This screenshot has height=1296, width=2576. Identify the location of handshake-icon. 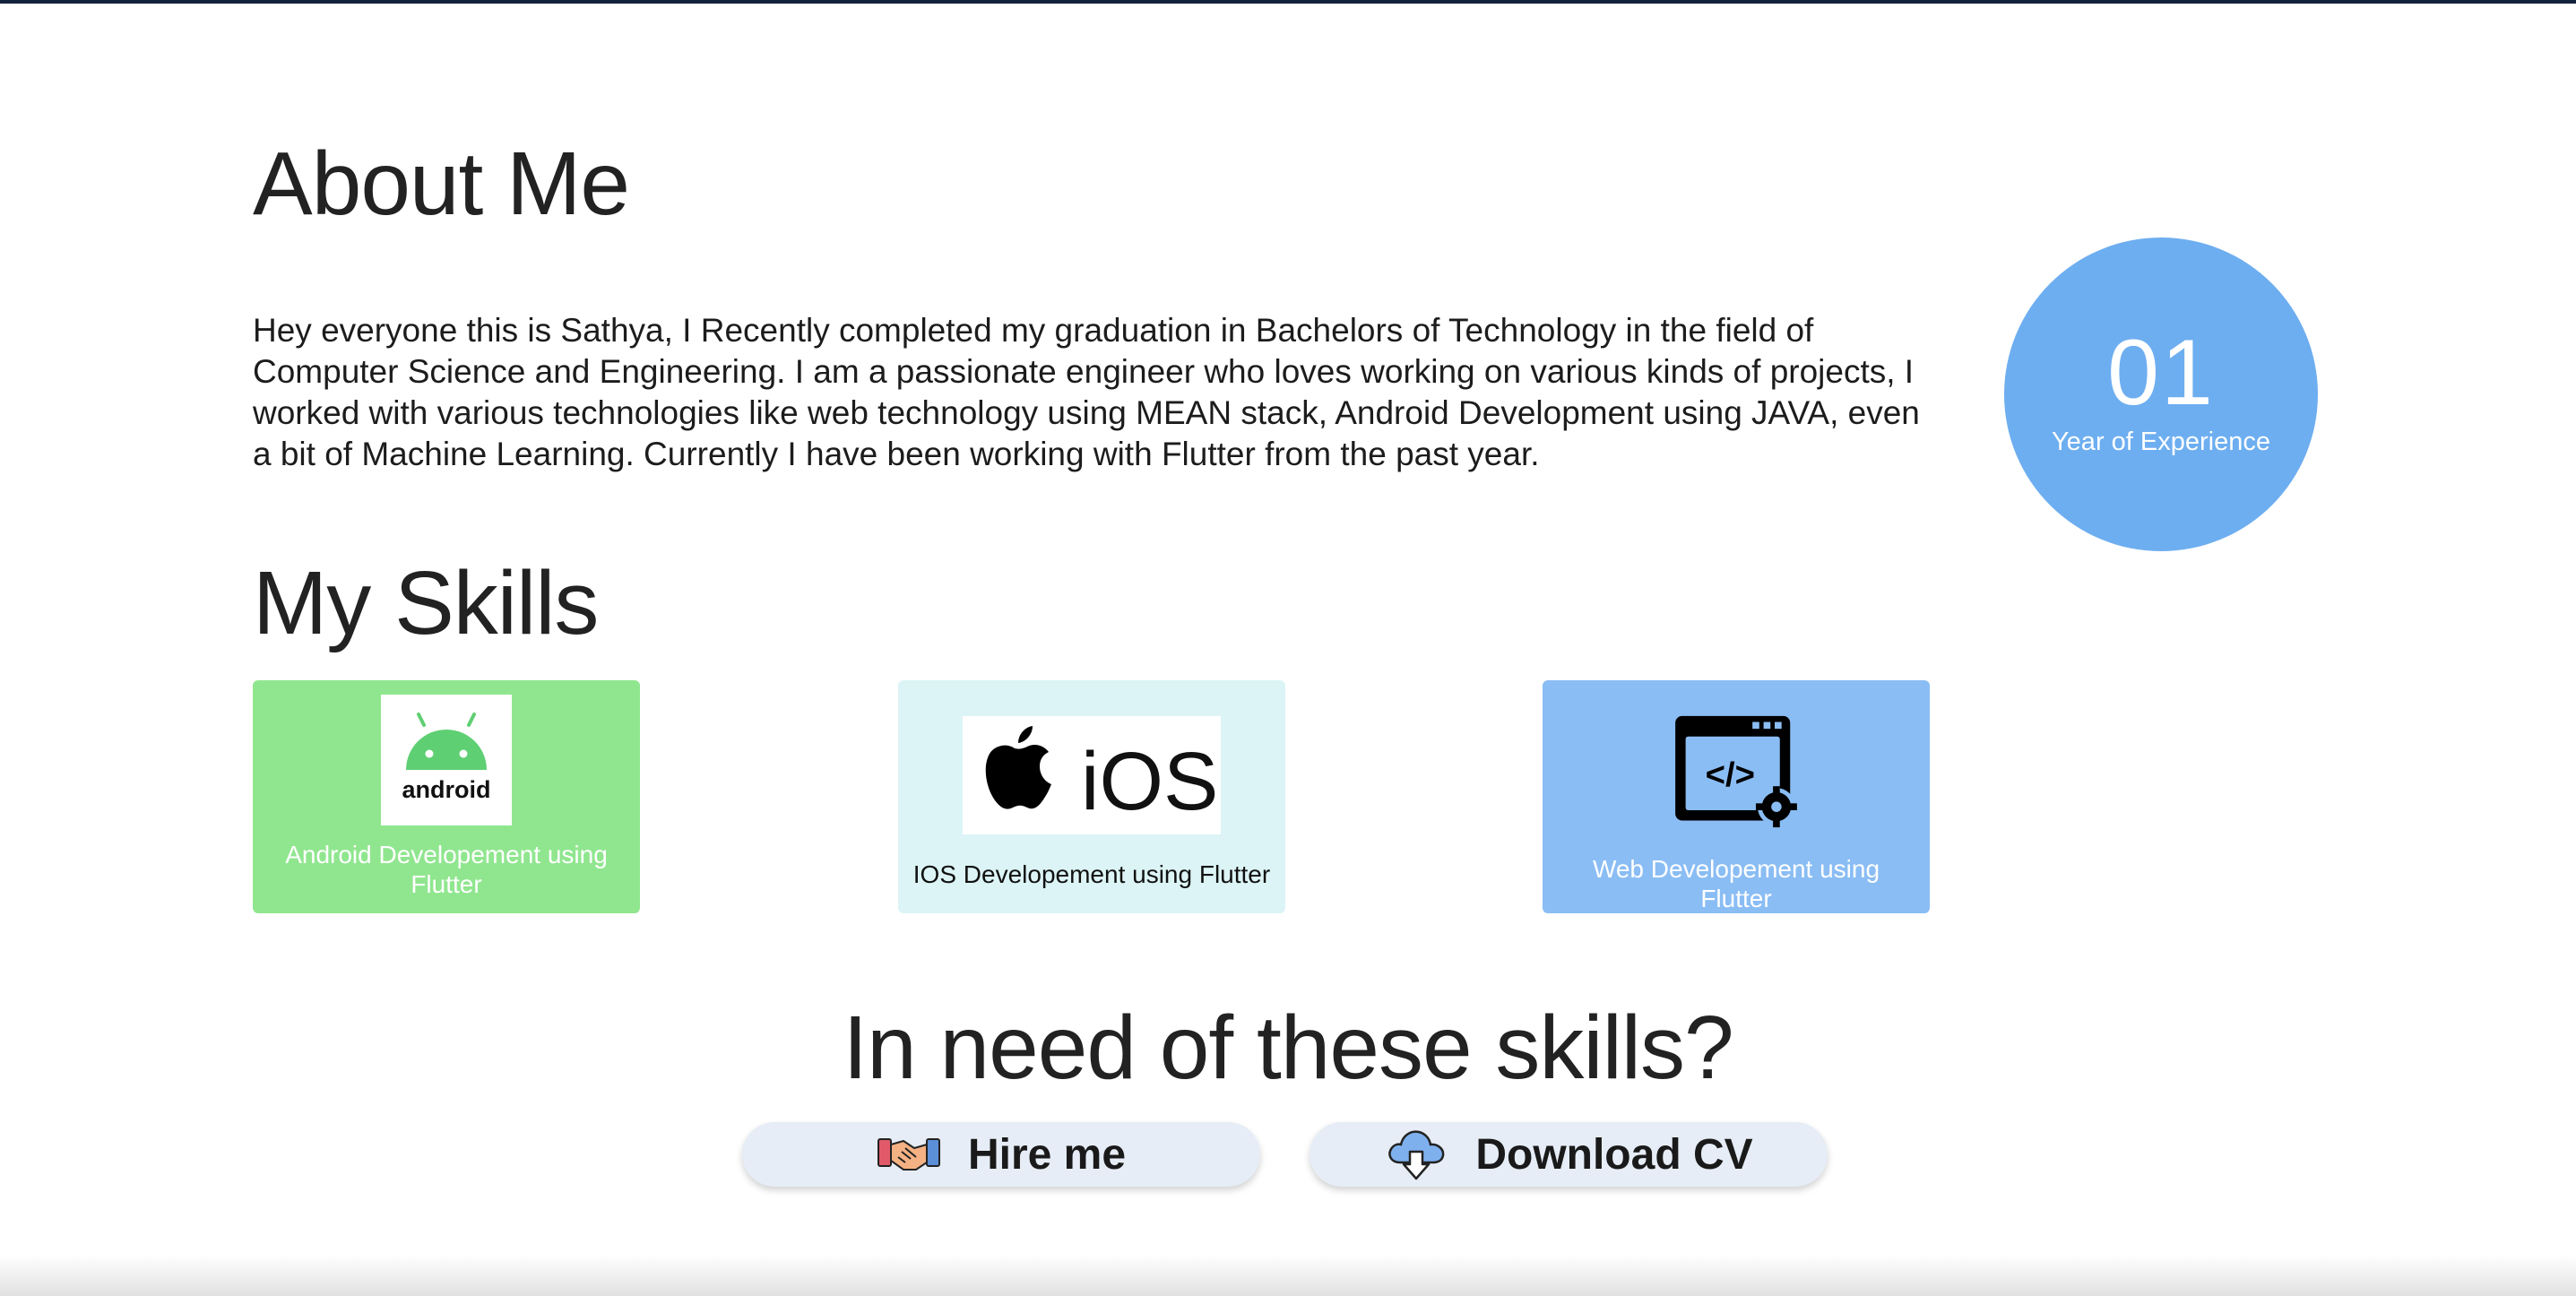
(908, 1154).